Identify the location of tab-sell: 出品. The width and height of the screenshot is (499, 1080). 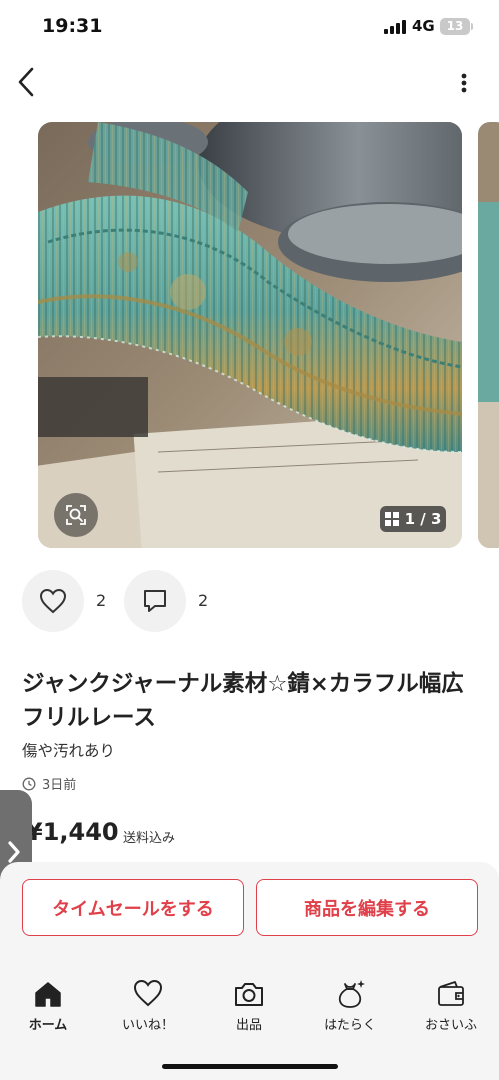
(249, 1008).